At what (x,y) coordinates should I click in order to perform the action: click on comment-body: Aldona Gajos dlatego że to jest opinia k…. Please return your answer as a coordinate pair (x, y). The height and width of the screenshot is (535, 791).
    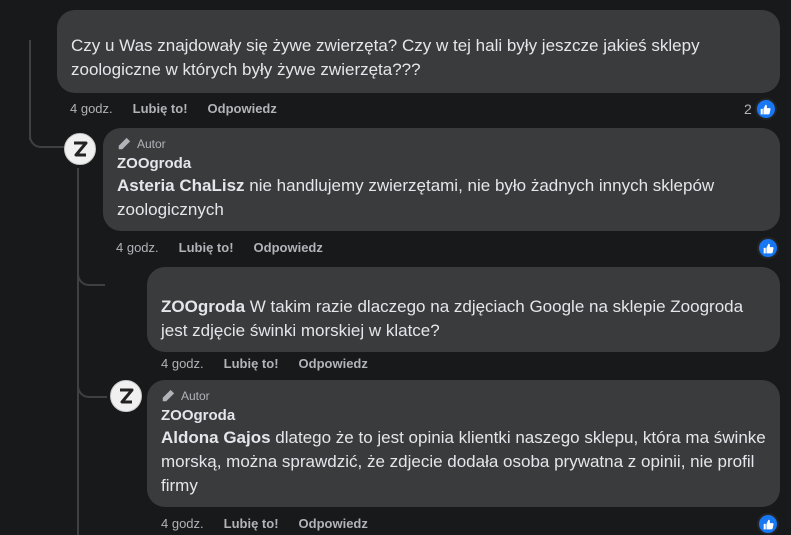
    Looking at the image, I should click on (463, 462).